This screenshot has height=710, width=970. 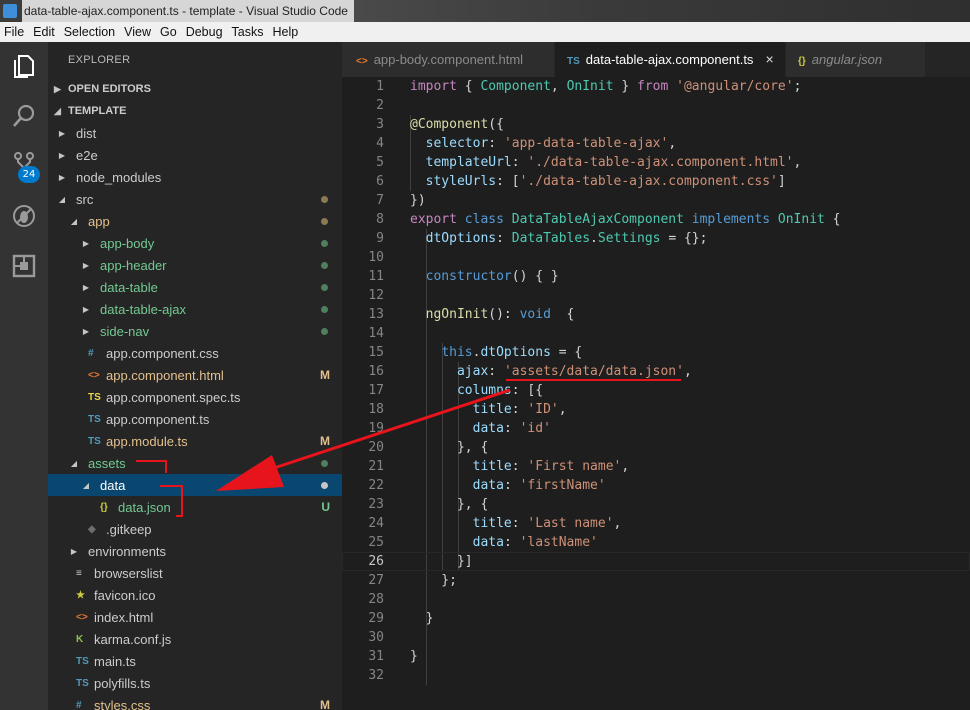 What do you see at coordinates (656, 200) in the screenshot?
I see `code-line: 7})` at bounding box center [656, 200].